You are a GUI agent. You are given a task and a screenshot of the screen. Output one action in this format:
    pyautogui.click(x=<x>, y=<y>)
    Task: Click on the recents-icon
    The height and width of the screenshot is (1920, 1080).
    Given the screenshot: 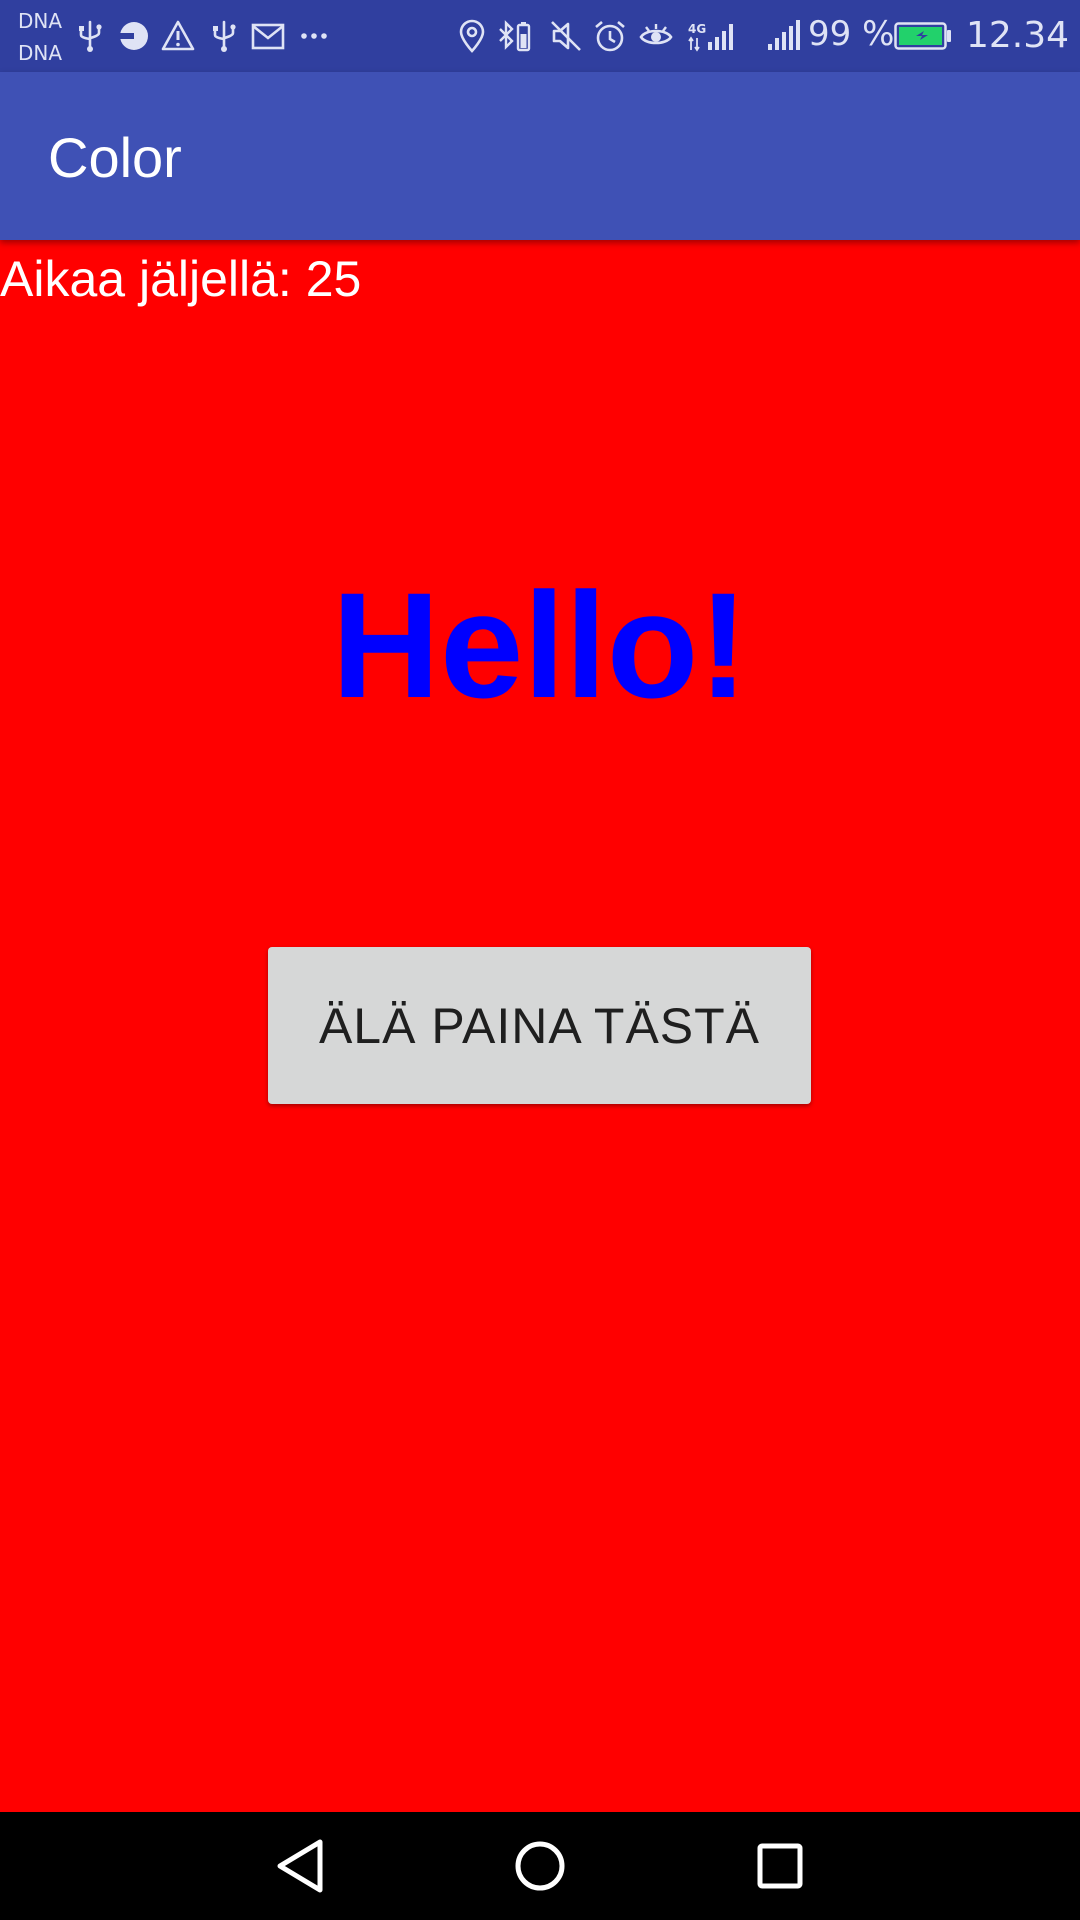 What is the action you would take?
    pyautogui.click(x=780, y=1866)
    